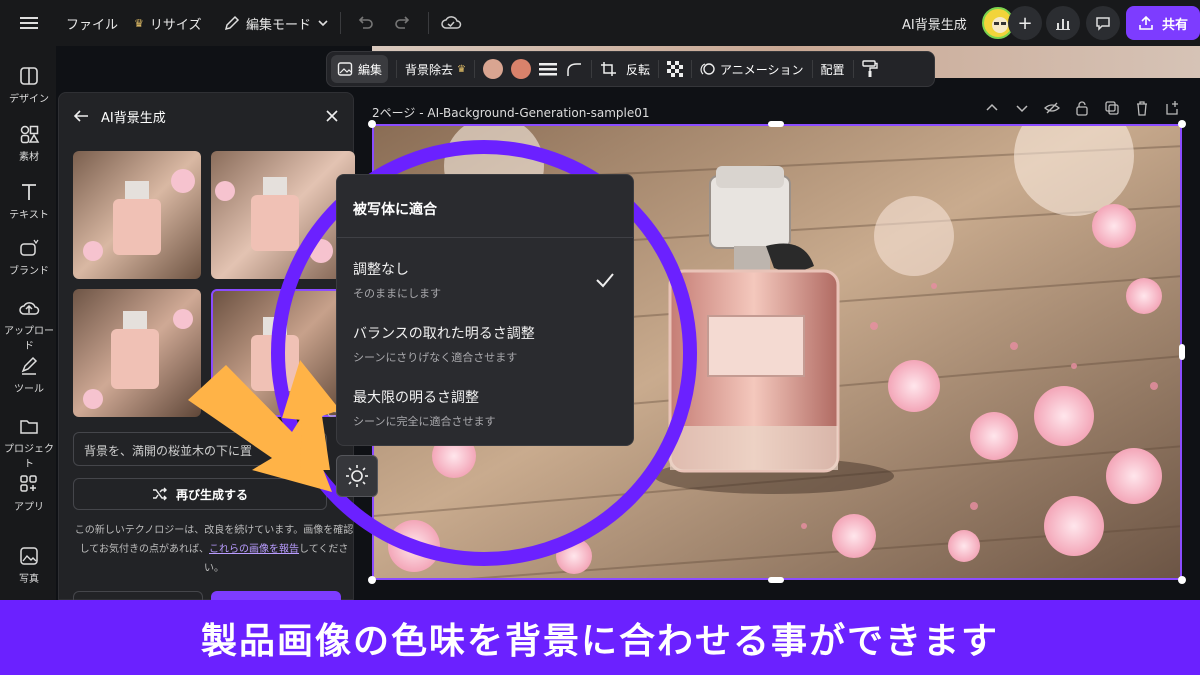 The image size is (1200, 675). I want to click on brightness-adjust-button, so click(357, 476).